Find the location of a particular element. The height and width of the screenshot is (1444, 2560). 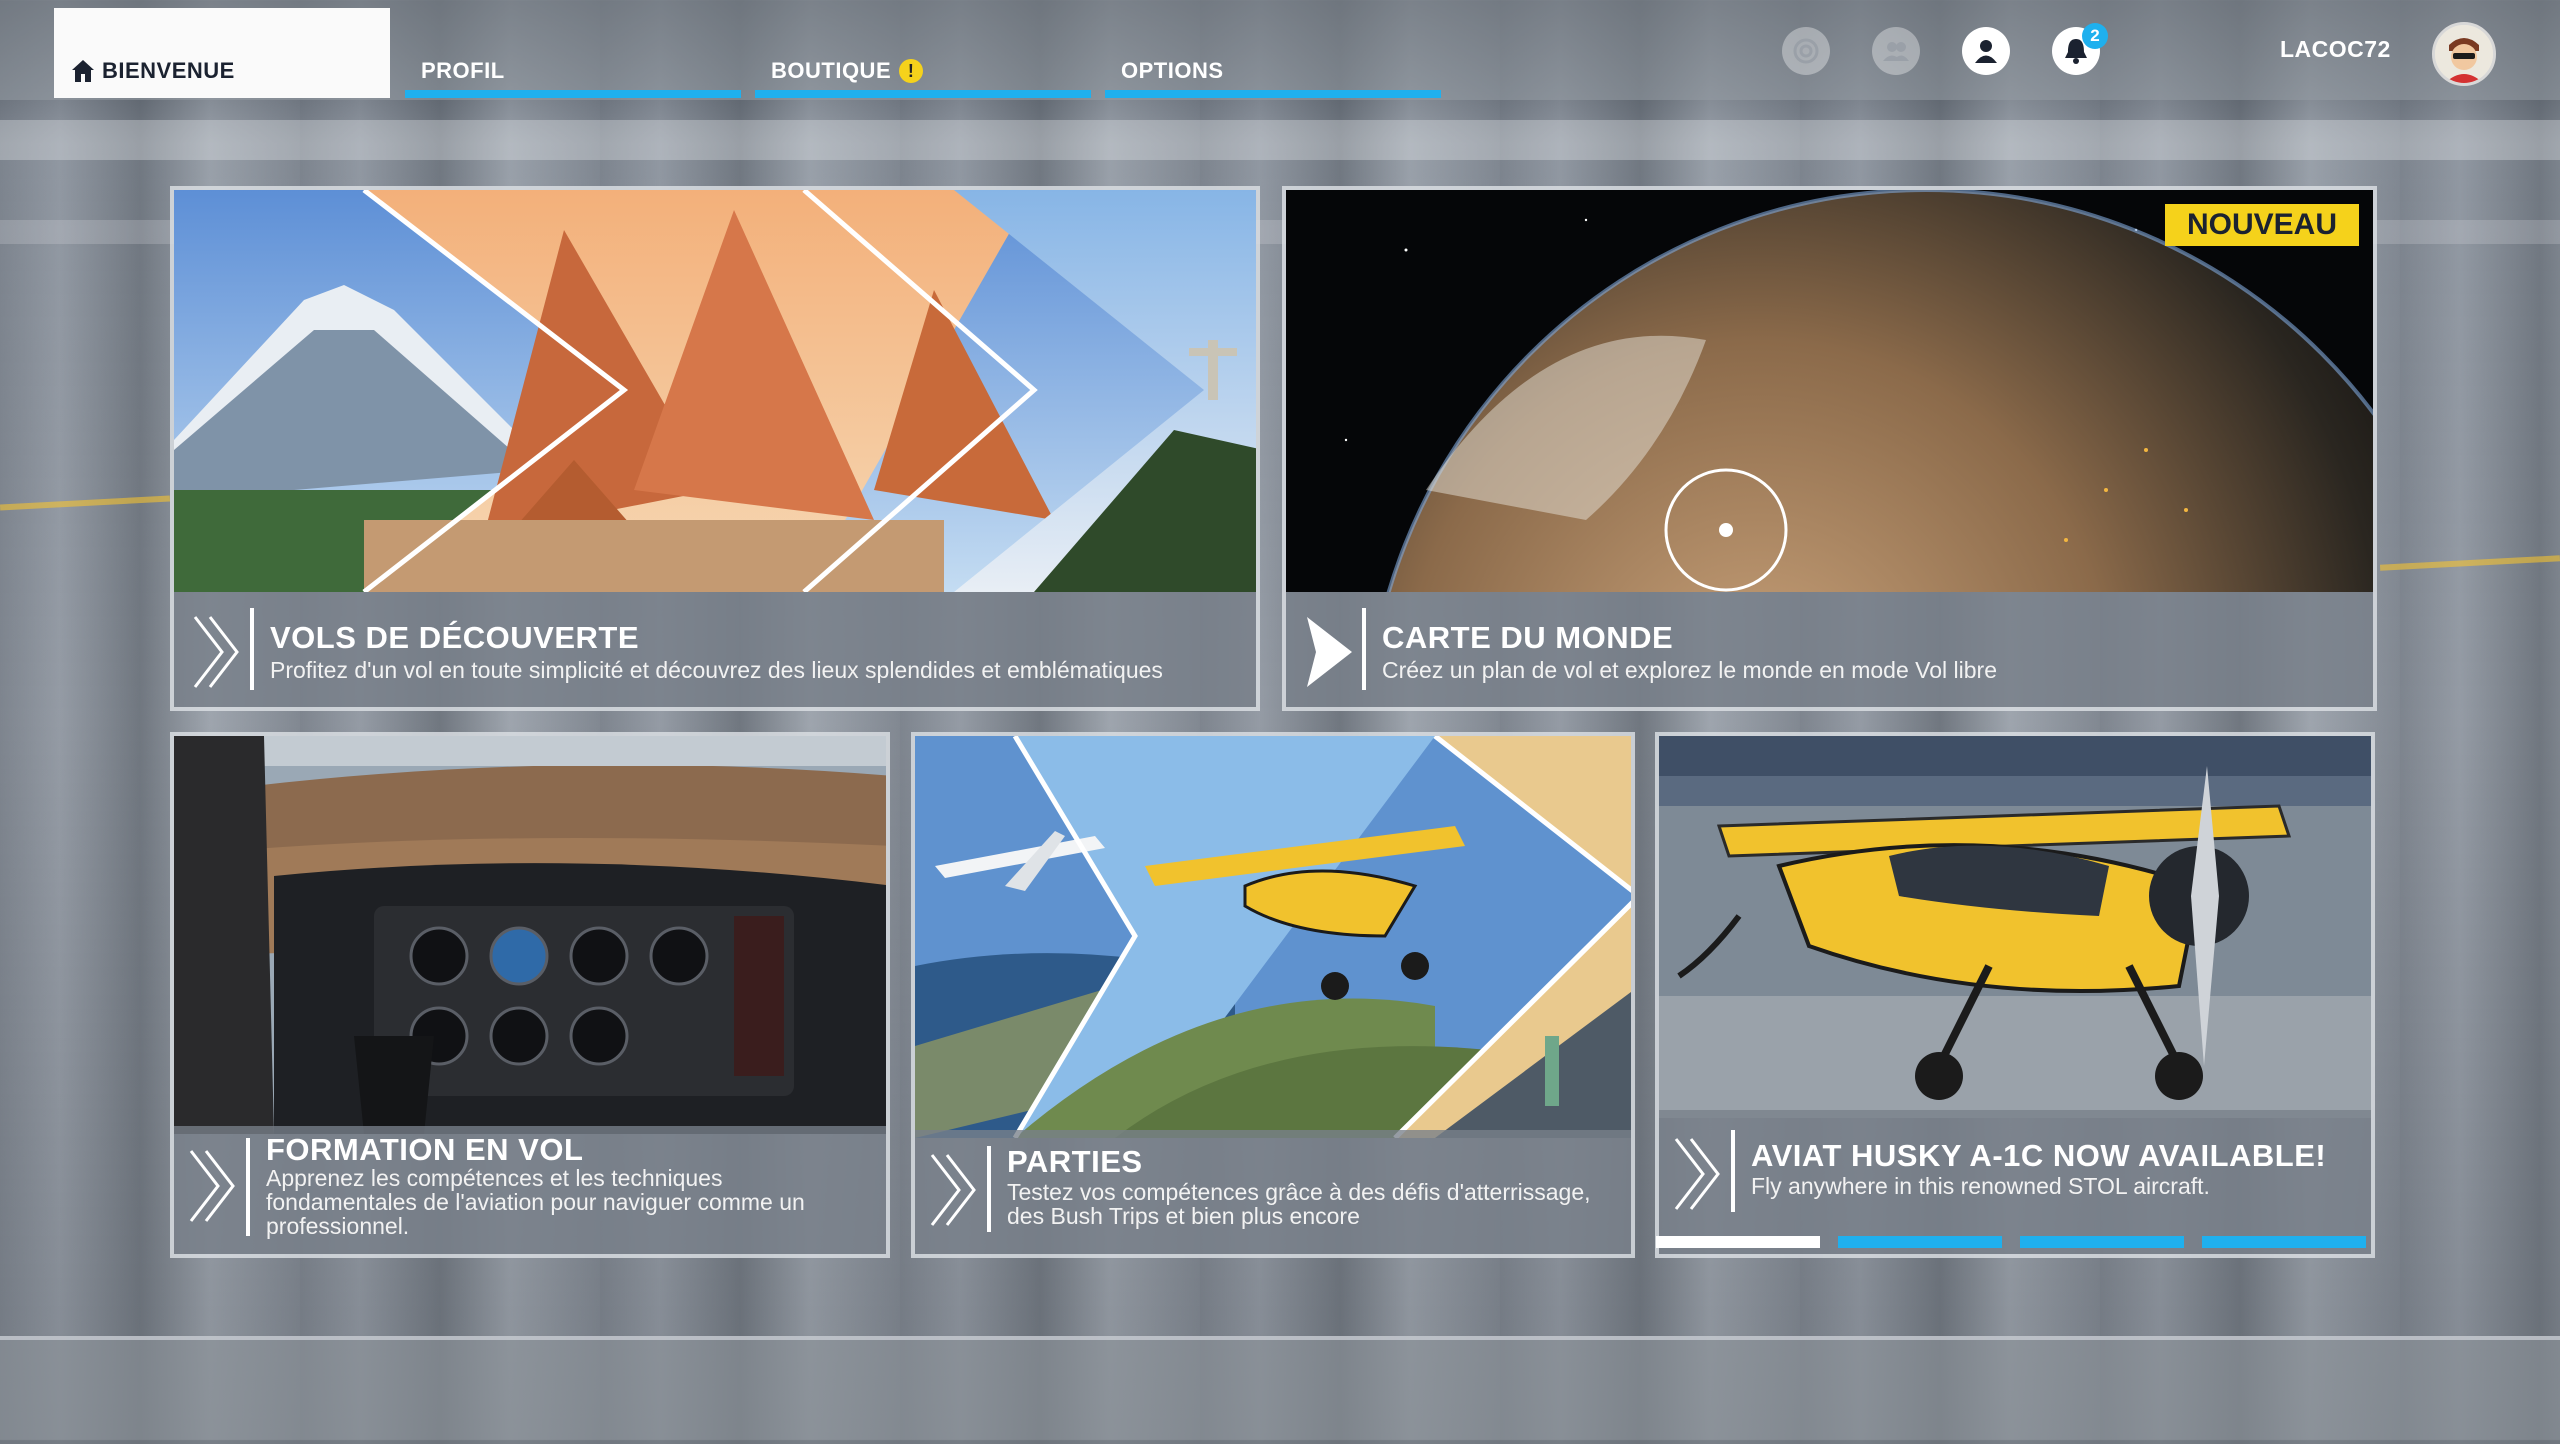

profile-button is located at coordinates (1986, 51).